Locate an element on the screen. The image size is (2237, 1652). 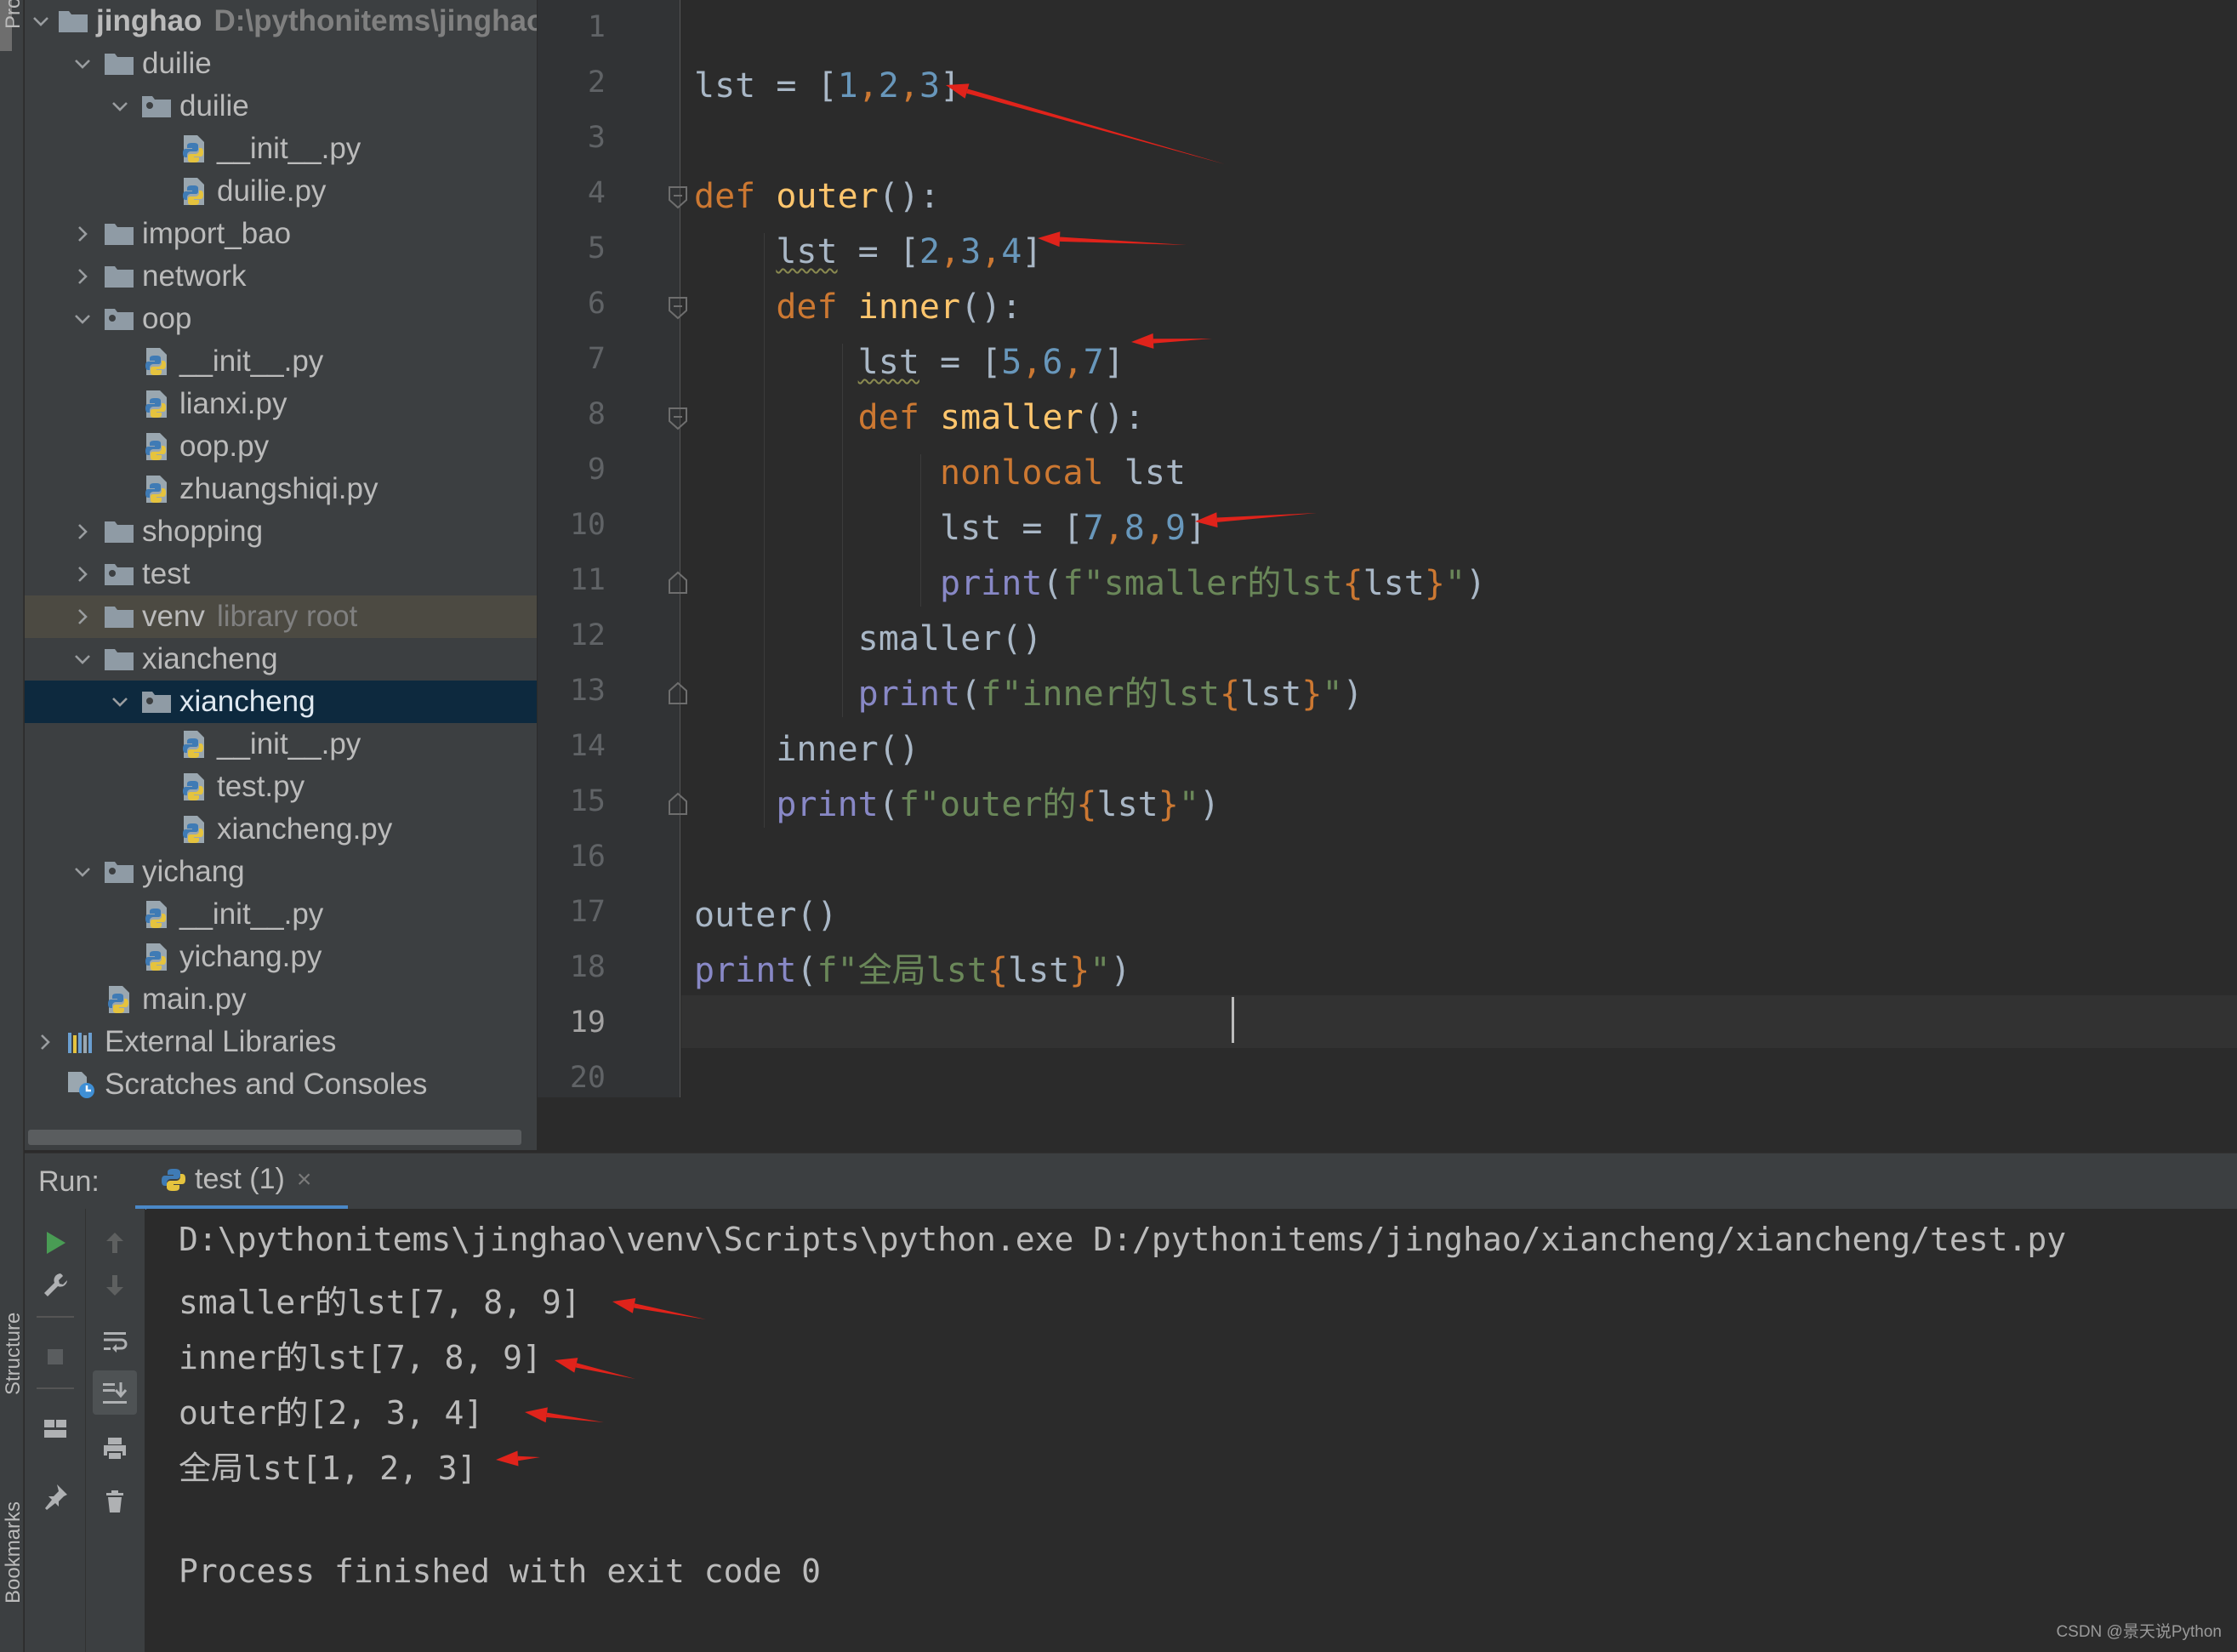
soft-wrap-button is located at coordinates (115, 1341).